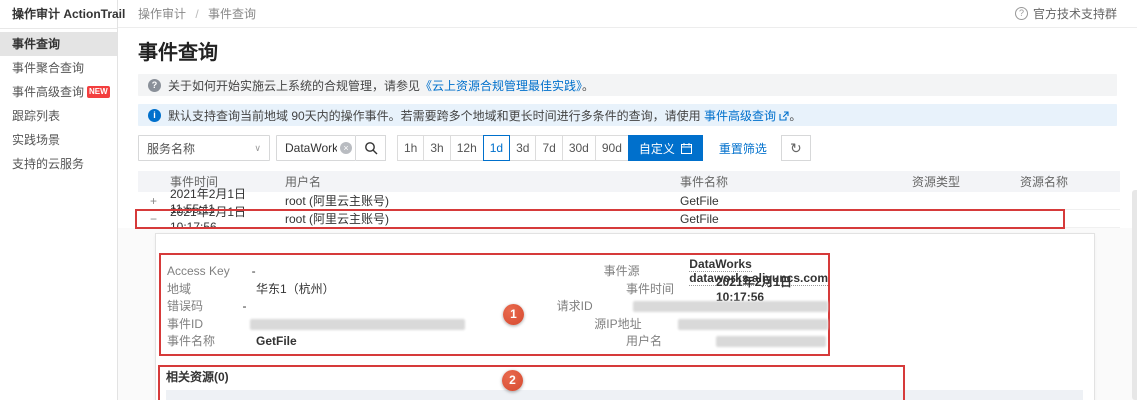  What do you see at coordinates (437, 148) in the screenshot?
I see `time-range-3h: 3h` at bounding box center [437, 148].